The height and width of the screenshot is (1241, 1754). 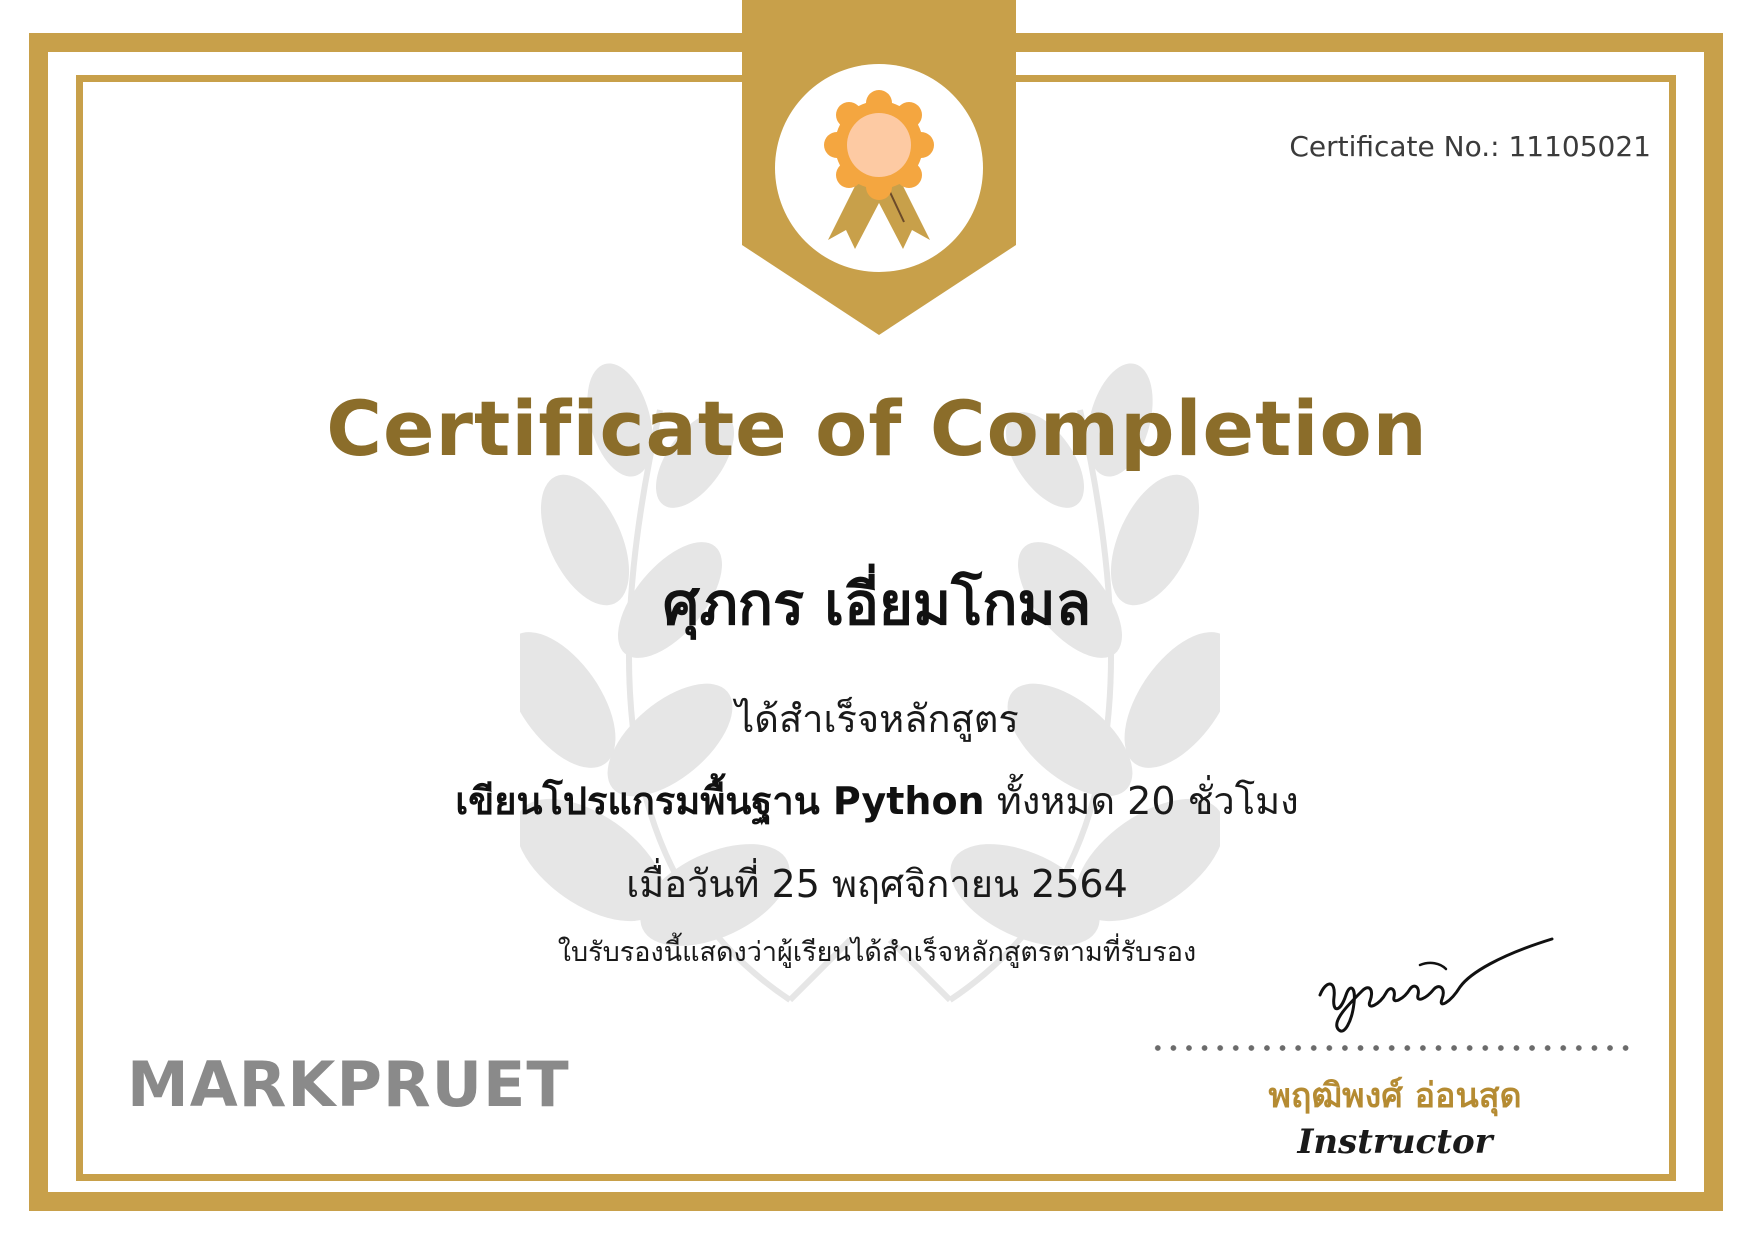 What do you see at coordinates (1470, 146) in the screenshot?
I see `certificate-number: Certificate No.: 11105021` at bounding box center [1470, 146].